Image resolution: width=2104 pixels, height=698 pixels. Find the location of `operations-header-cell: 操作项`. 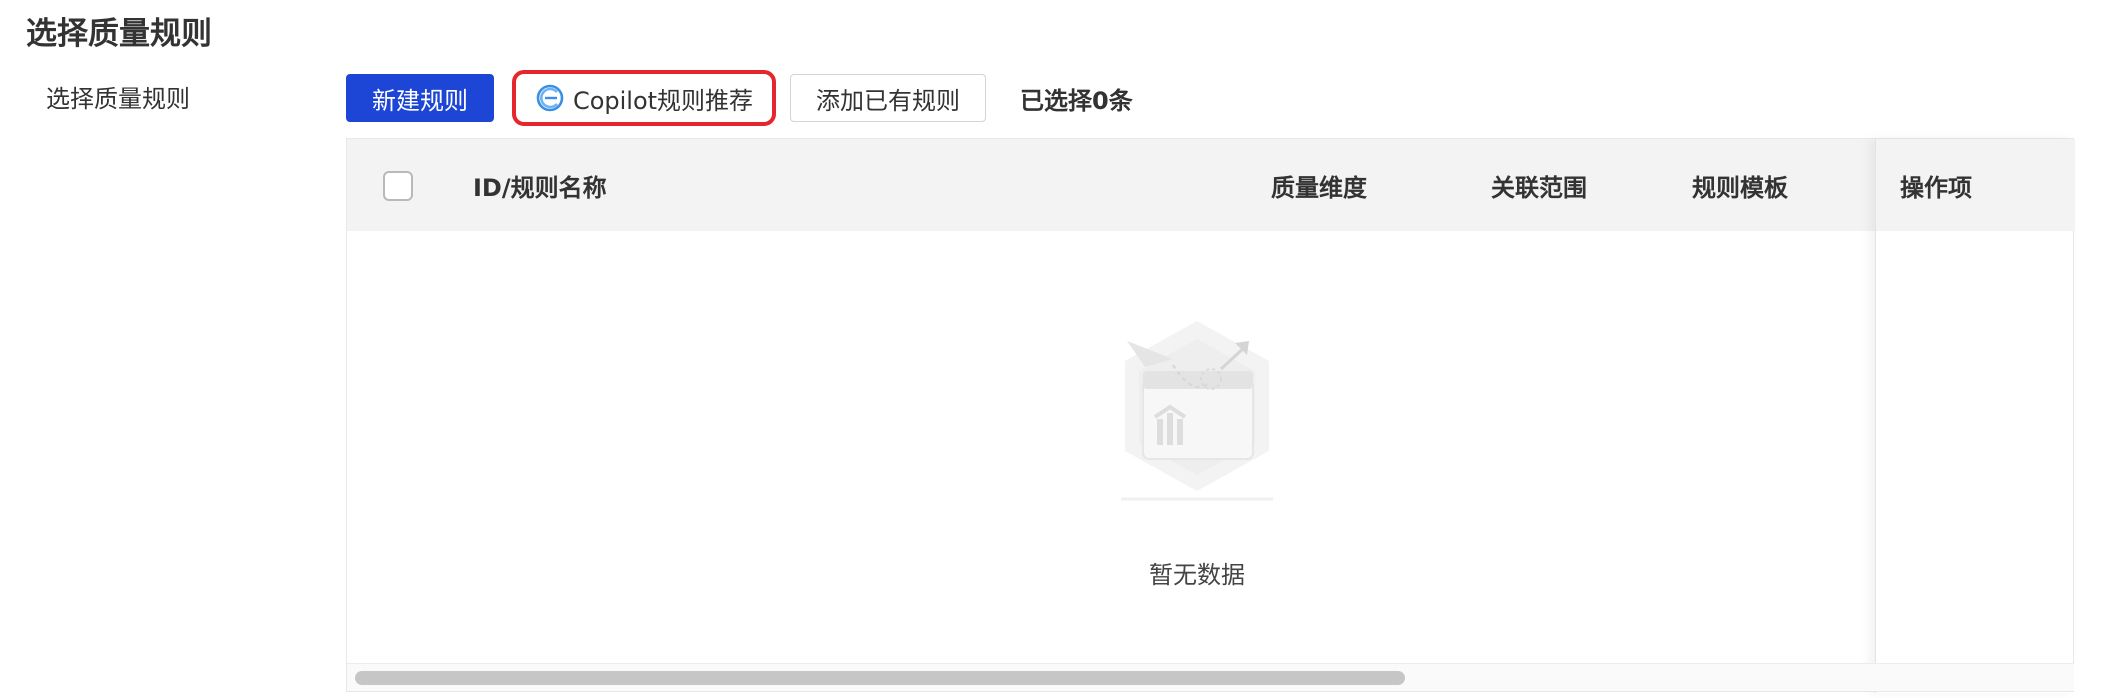

operations-header-cell: 操作项 is located at coordinates (1975, 185).